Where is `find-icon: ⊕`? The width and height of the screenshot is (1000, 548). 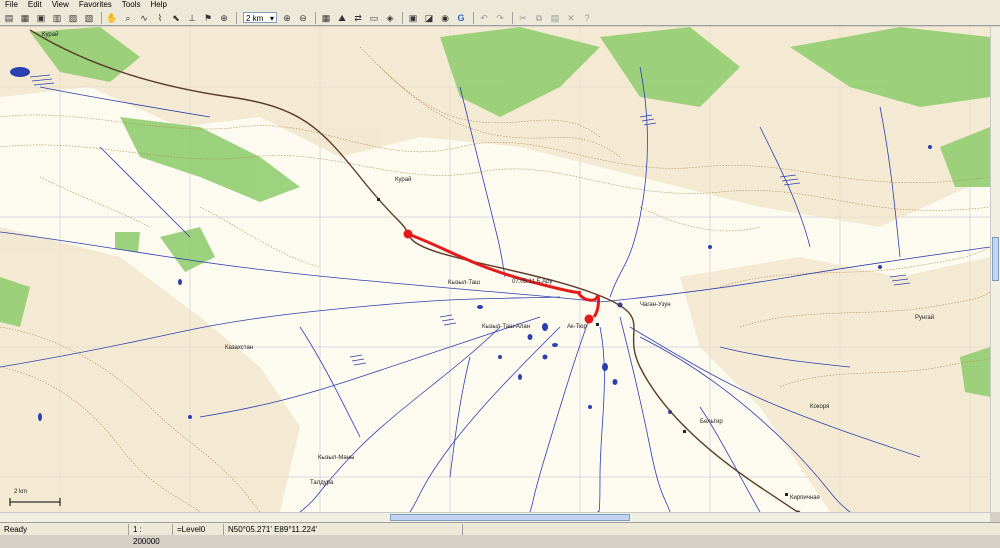 find-icon: ⊕ is located at coordinates (224, 18).